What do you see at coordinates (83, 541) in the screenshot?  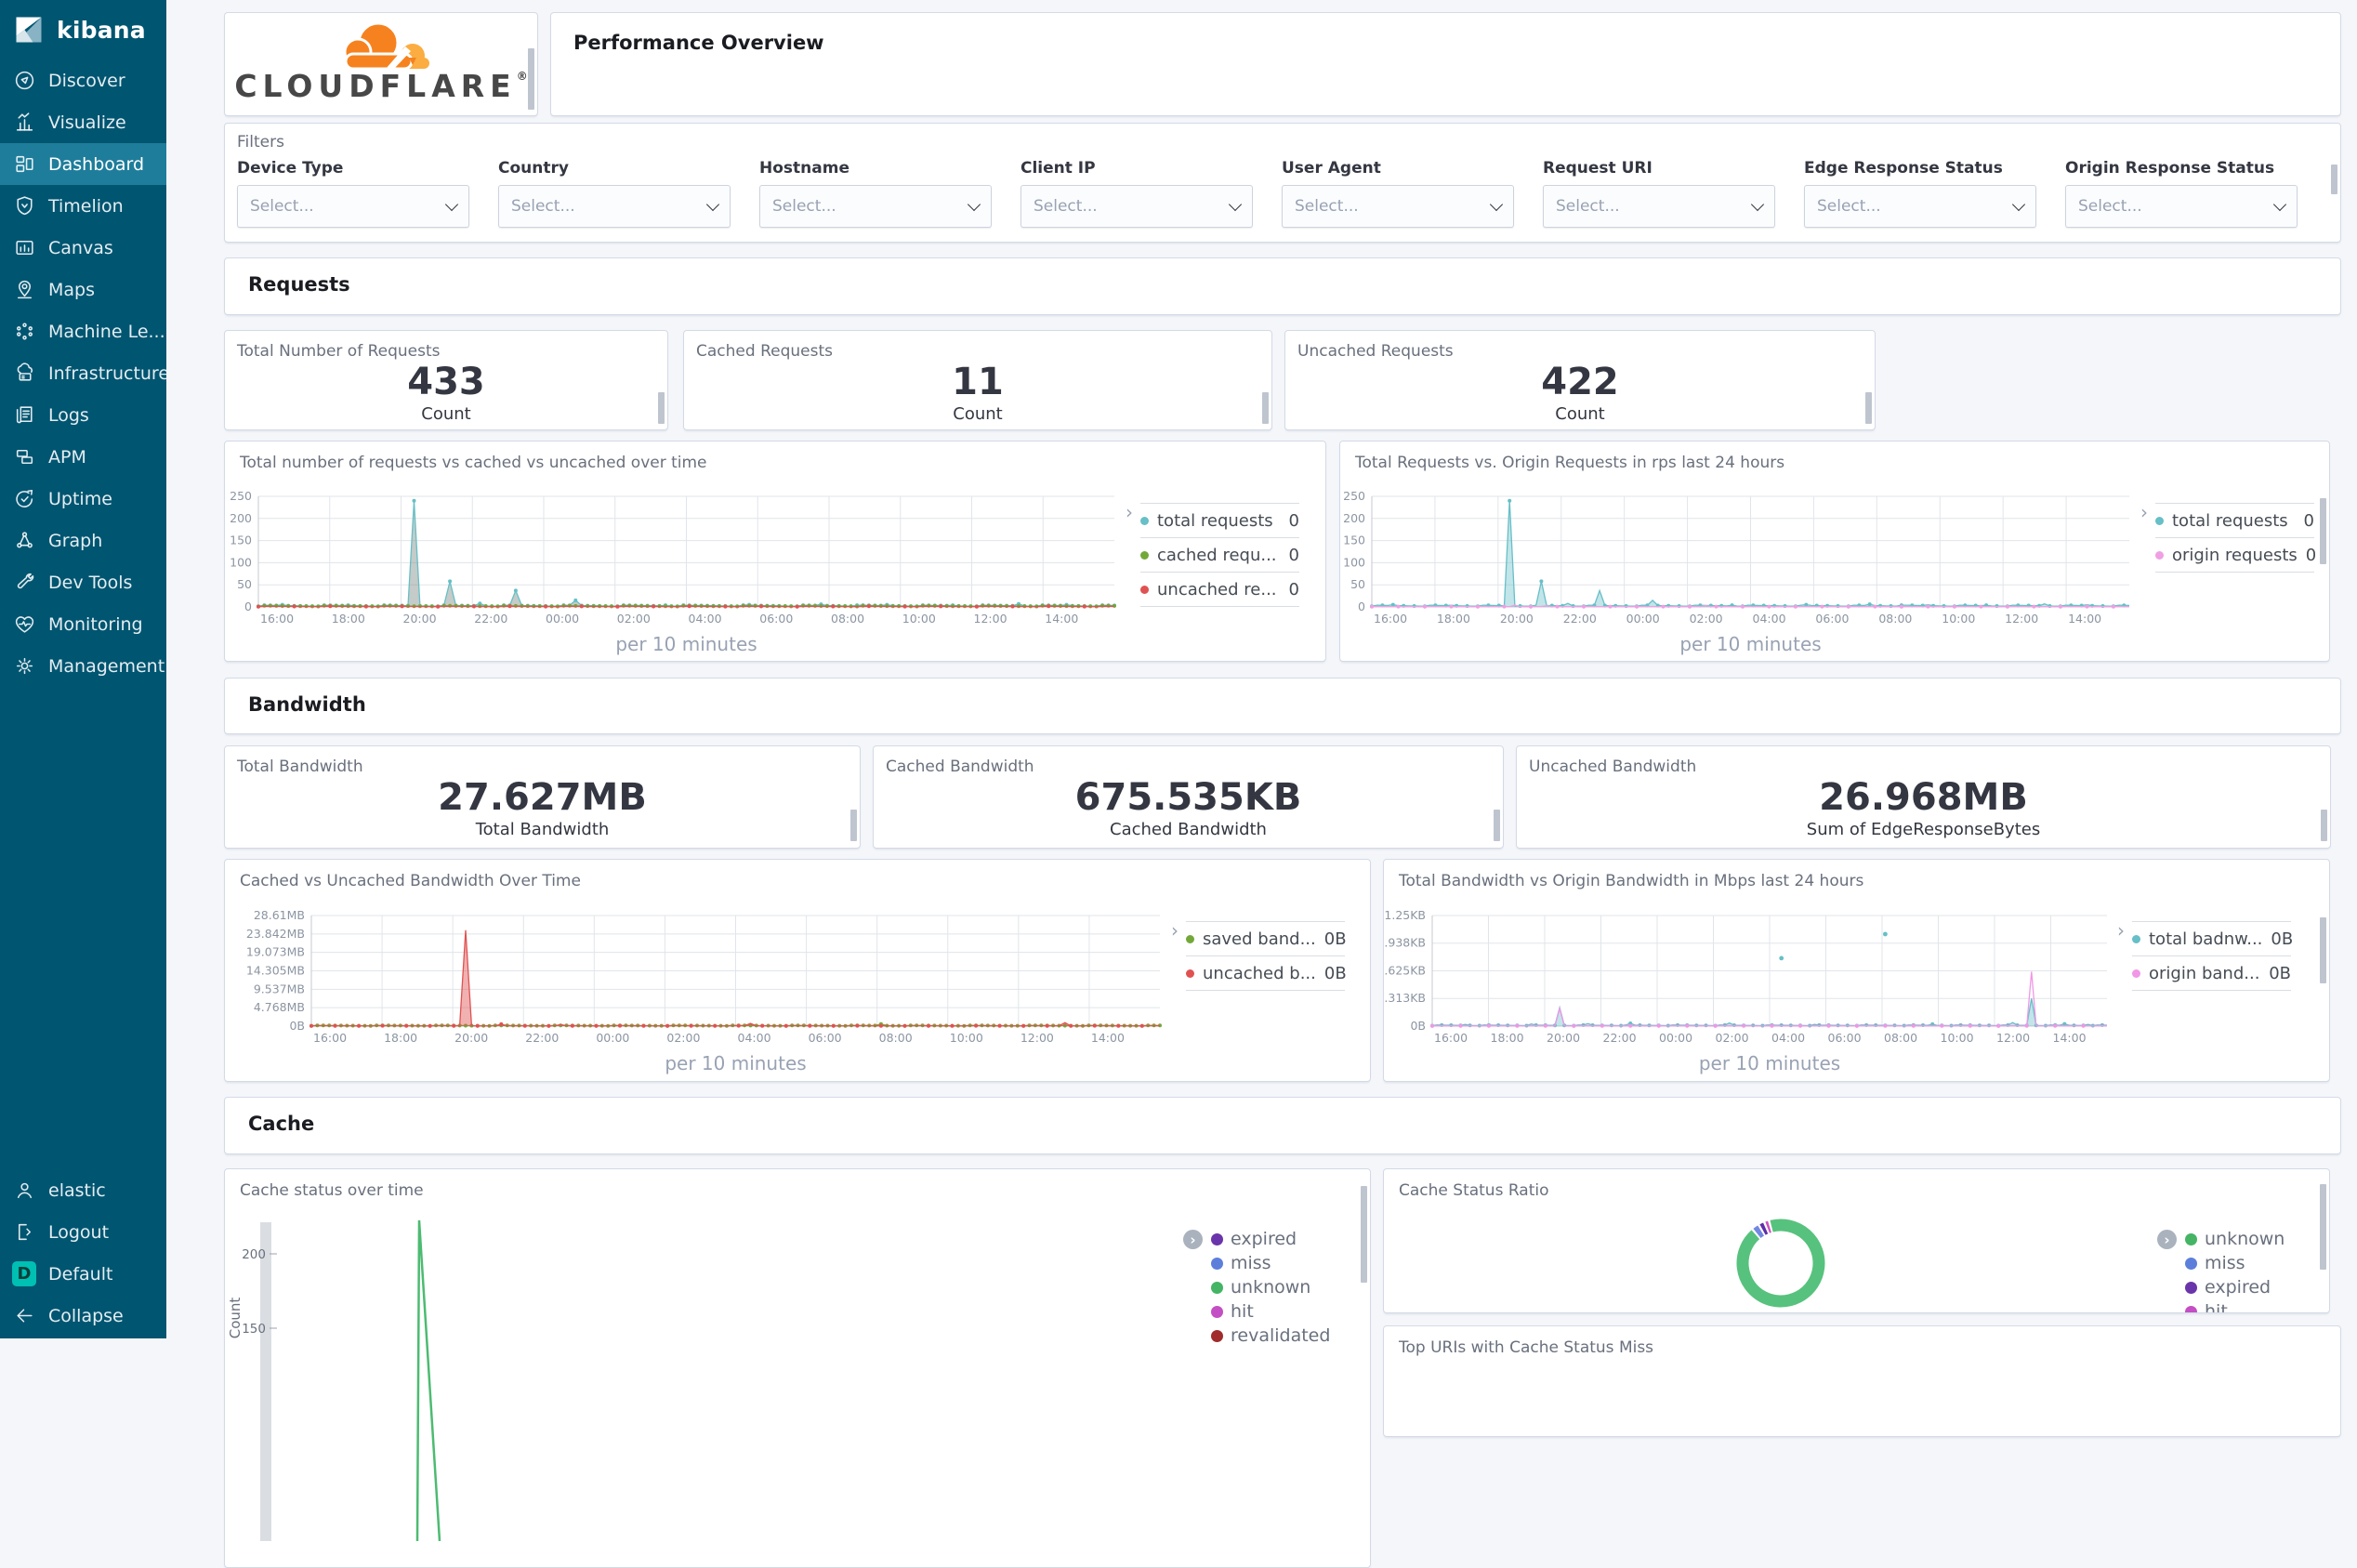 I see `sidebar-item-graph: Graph` at bounding box center [83, 541].